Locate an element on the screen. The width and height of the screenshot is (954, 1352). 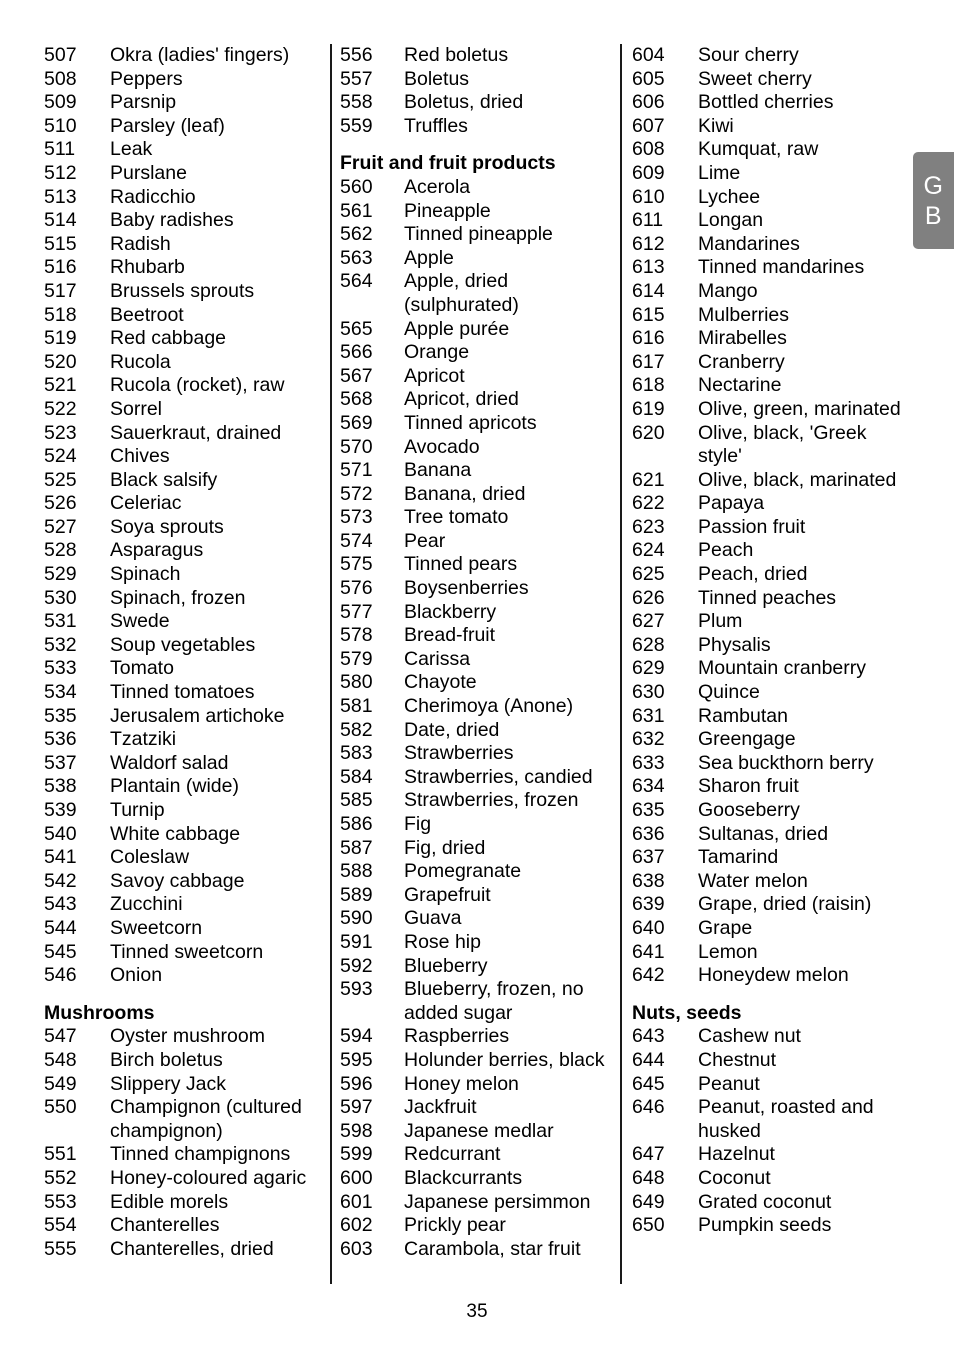
list-item: 581 Cherimoya (Anone) is located at coordinates (477, 707).